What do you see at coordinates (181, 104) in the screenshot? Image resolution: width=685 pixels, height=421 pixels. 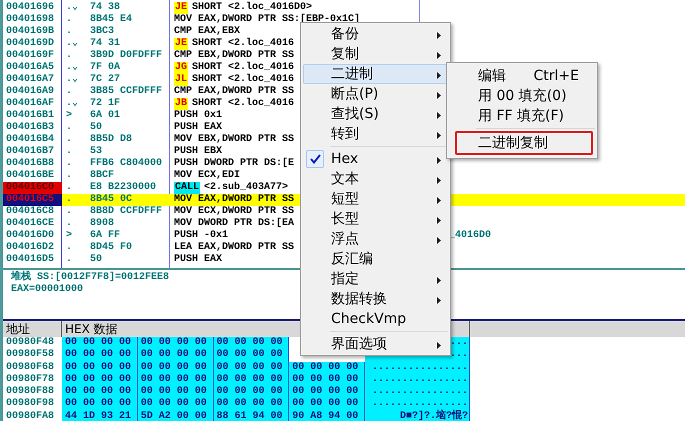 I see `mnemonic: JB` at bounding box center [181, 104].